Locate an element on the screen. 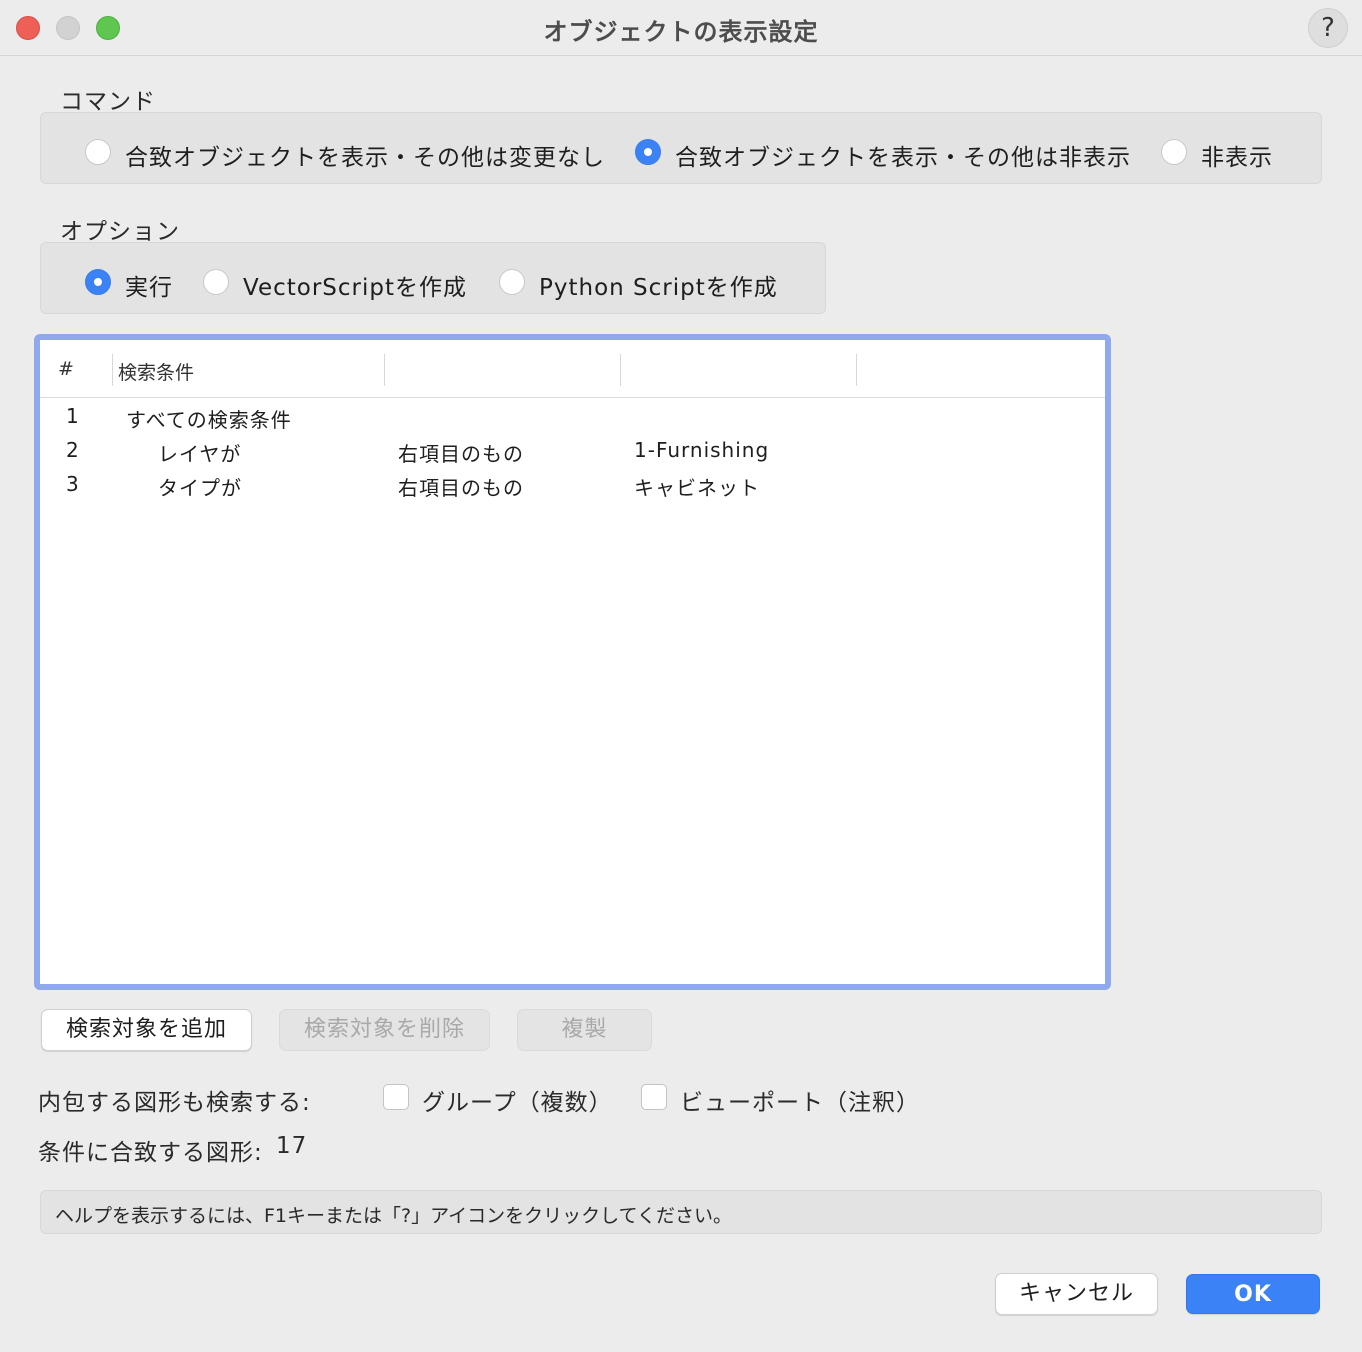  header-number: # is located at coordinates (66, 369).